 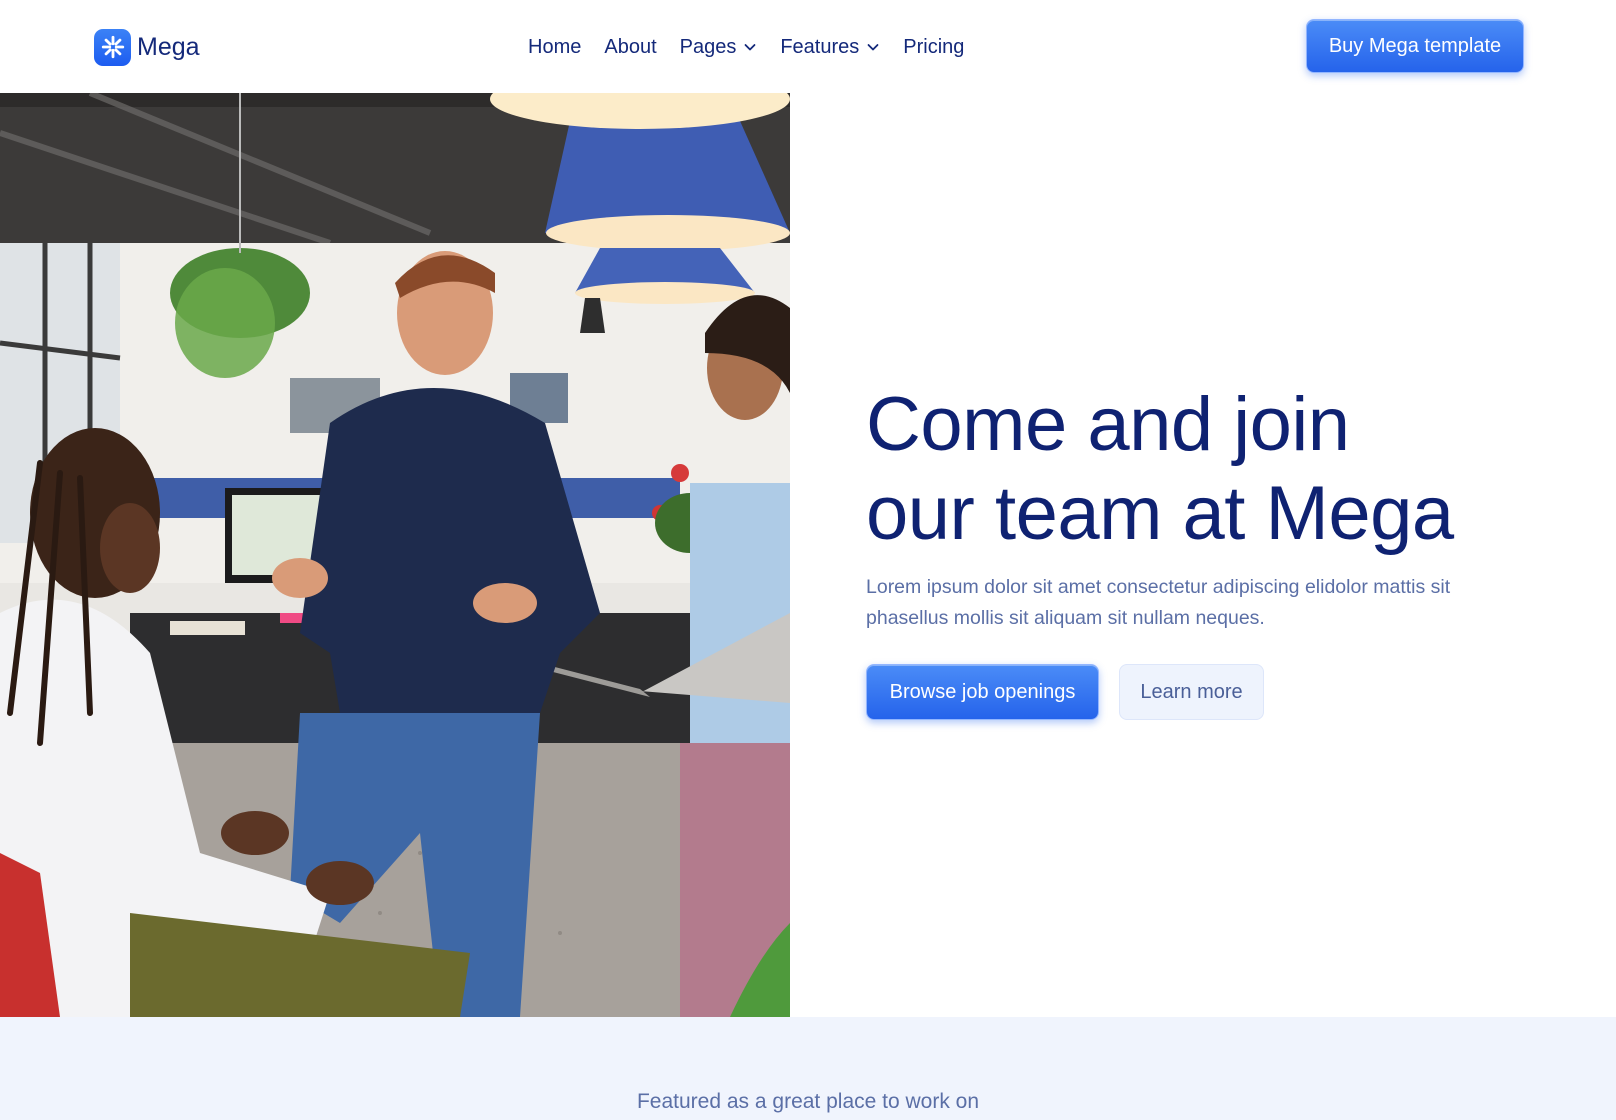 What do you see at coordinates (1216, 469) in the screenshot?
I see `hero-title: Come and join our team at Mega` at bounding box center [1216, 469].